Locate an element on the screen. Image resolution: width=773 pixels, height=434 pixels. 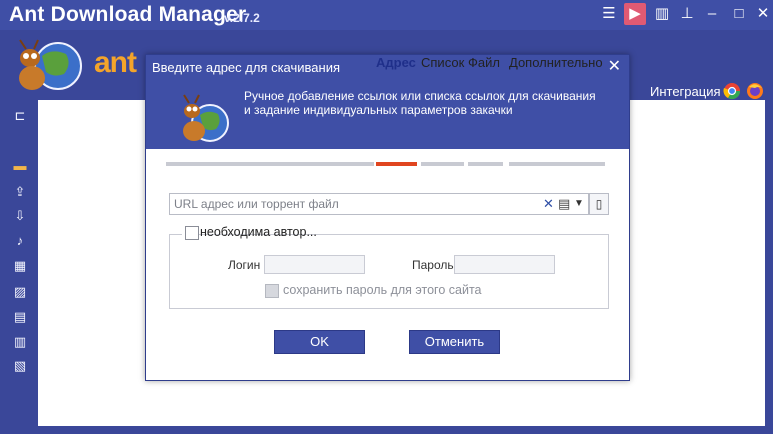
maximize-icon: □ is located at coordinates (739, 14).